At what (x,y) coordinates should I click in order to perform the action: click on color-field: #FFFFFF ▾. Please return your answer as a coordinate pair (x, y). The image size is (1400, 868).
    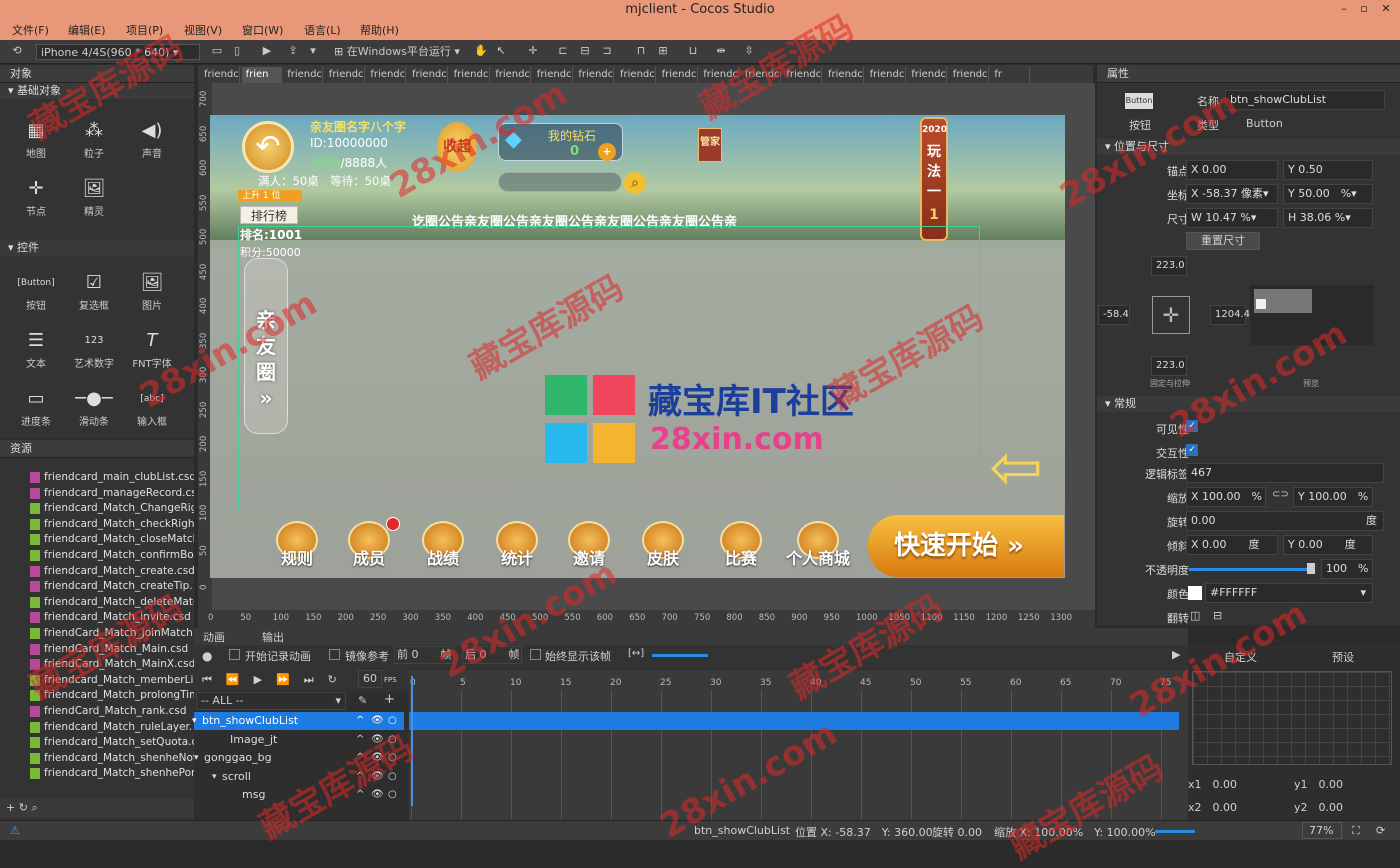
    Looking at the image, I should click on (1289, 593).